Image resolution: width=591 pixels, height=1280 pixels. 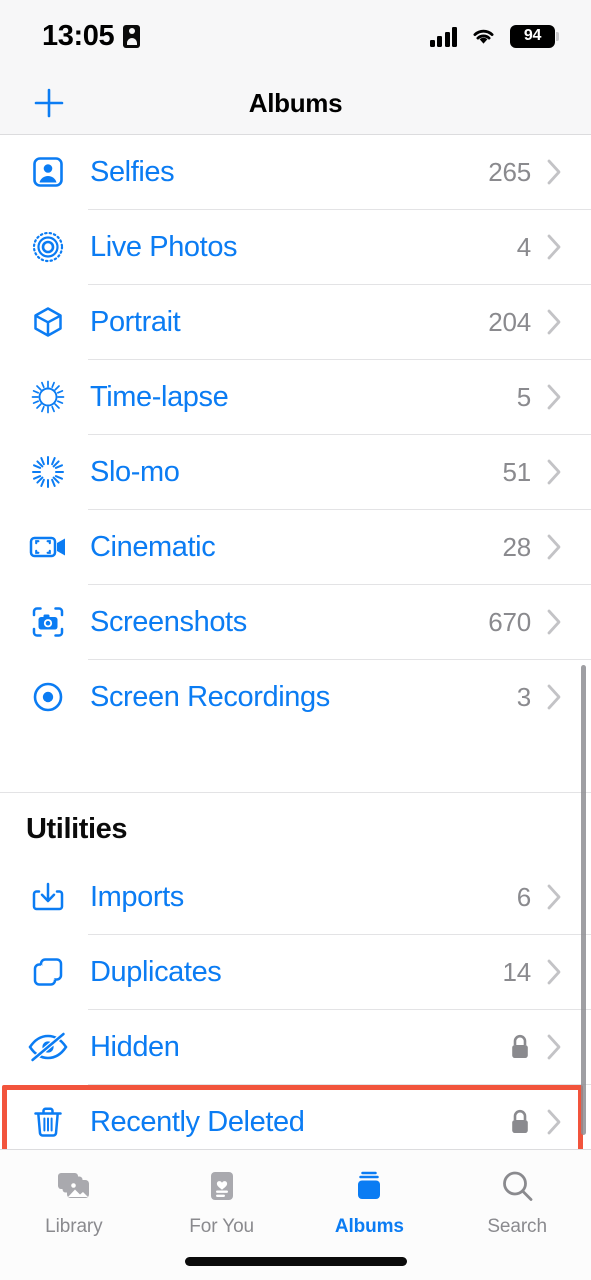 What do you see at coordinates (48, 547) in the screenshot?
I see `cinematic-icon` at bounding box center [48, 547].